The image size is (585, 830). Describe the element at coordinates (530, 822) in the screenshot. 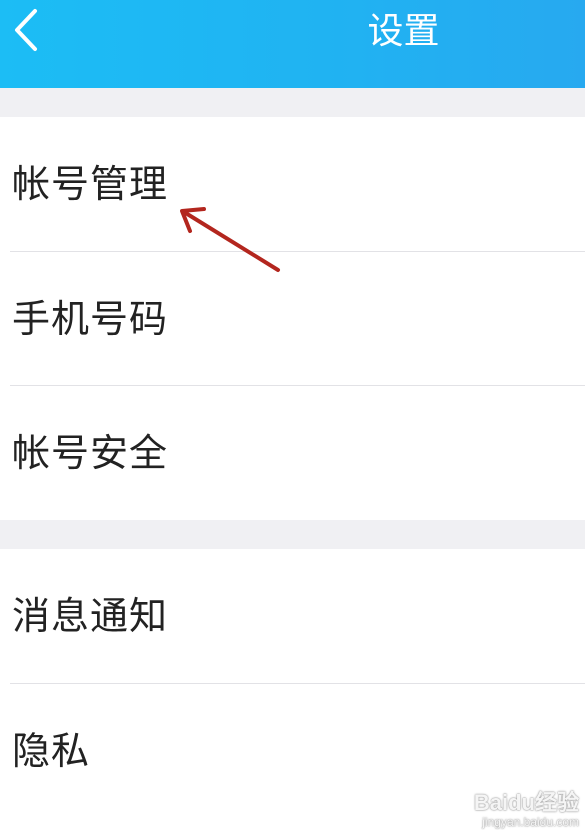

I see `watermark-sub: jingyan.baidu.com` at that location.